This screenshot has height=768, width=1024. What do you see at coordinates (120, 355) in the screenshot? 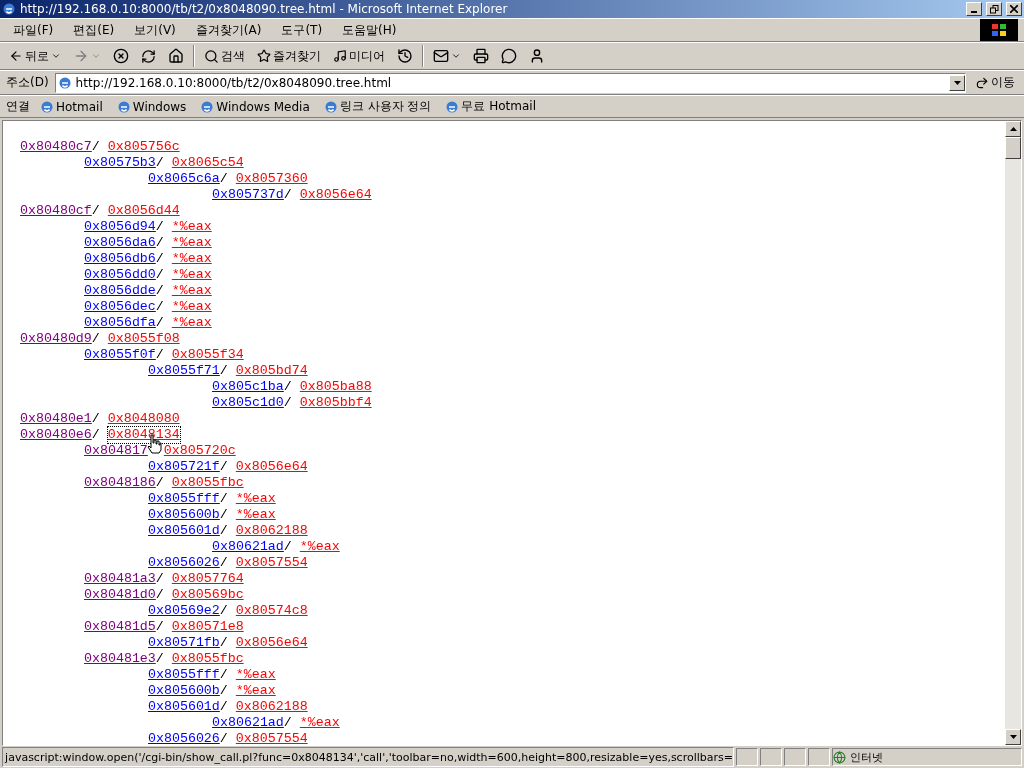
I see `address-link: 0x8055f0f` at bounding box center [120, 355].